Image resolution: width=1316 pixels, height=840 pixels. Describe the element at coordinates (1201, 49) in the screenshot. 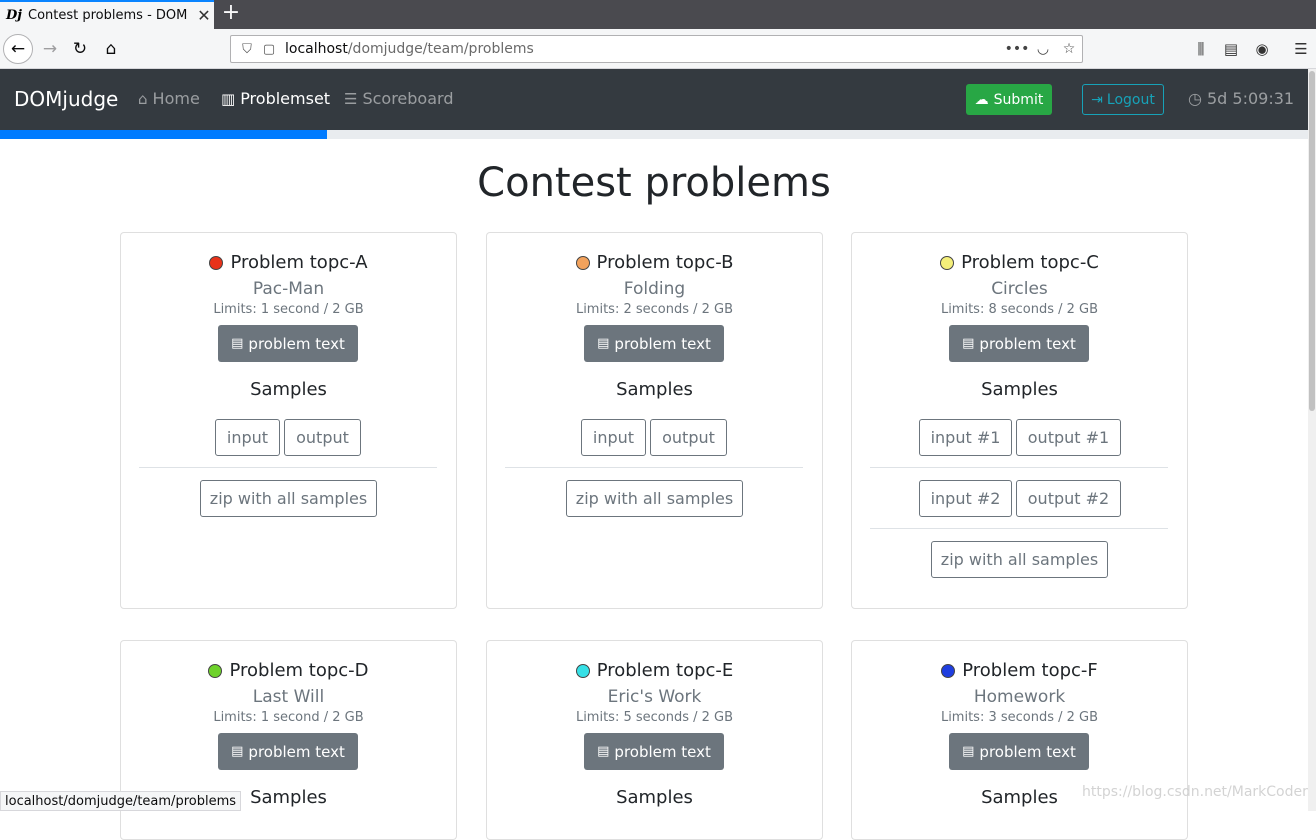

I see `library-icon: ⫼` at that location.